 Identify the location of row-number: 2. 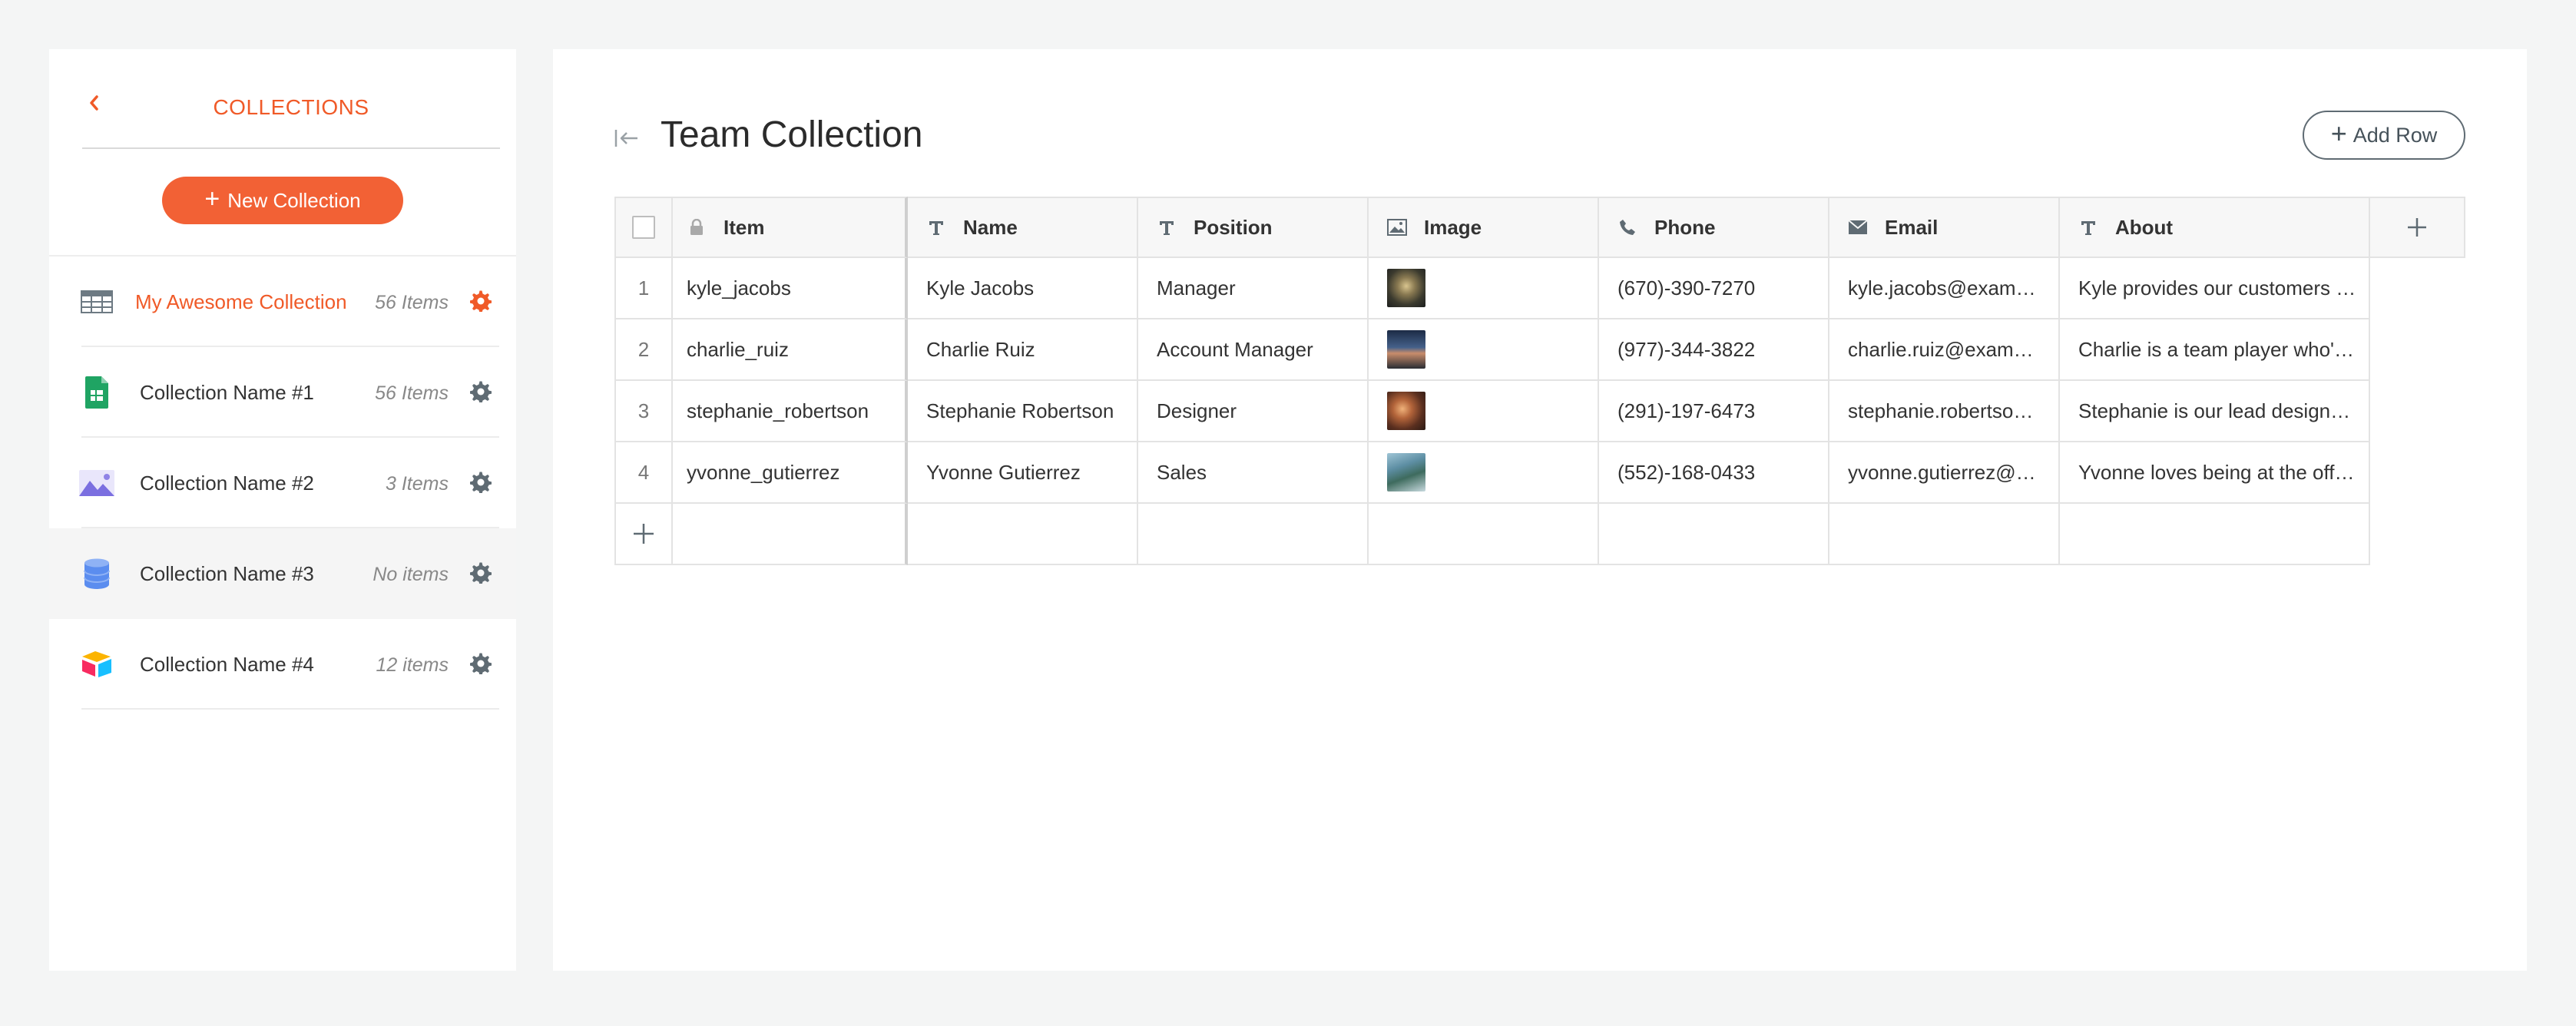
(643, 350).